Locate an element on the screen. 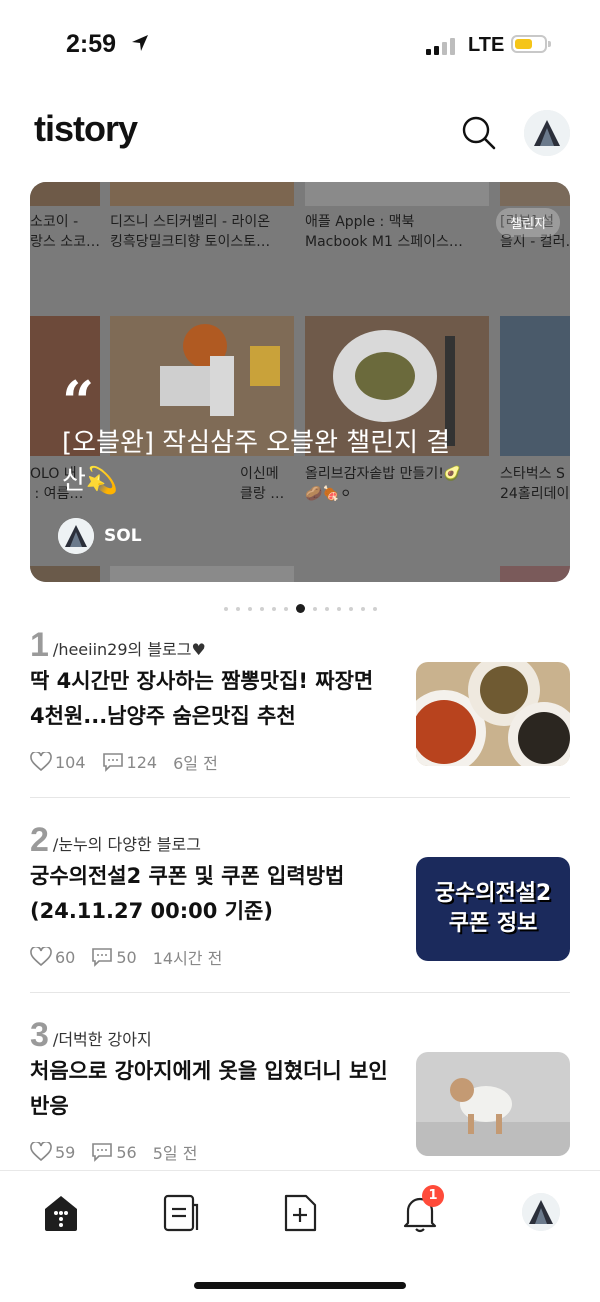 Image resolution: width=600 pixels, height=1302 pixels. blog-name: /눈누의 다양한 블로그 is located at coordinates (127, 843).